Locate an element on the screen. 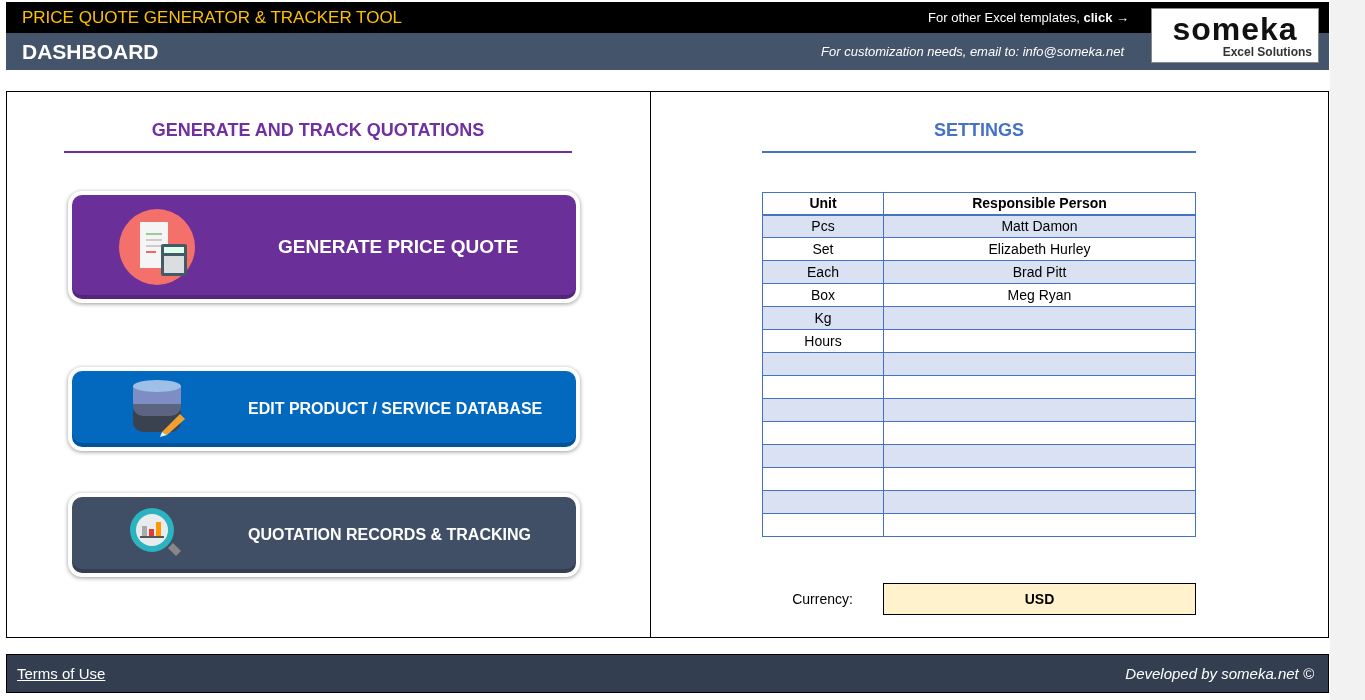 The image size is (1365, 700). logo-name: someka is located at coordinates (1235, 28).